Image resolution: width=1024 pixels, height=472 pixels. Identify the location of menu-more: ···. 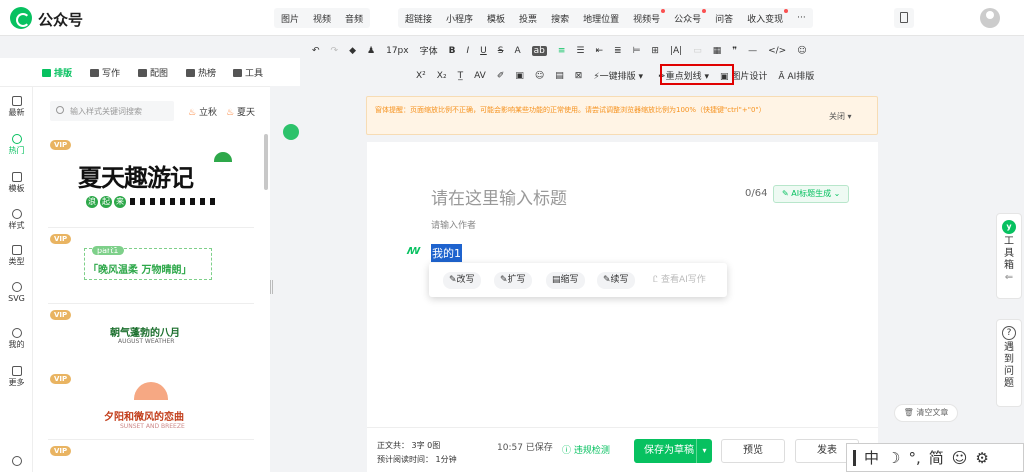
(801, 18).